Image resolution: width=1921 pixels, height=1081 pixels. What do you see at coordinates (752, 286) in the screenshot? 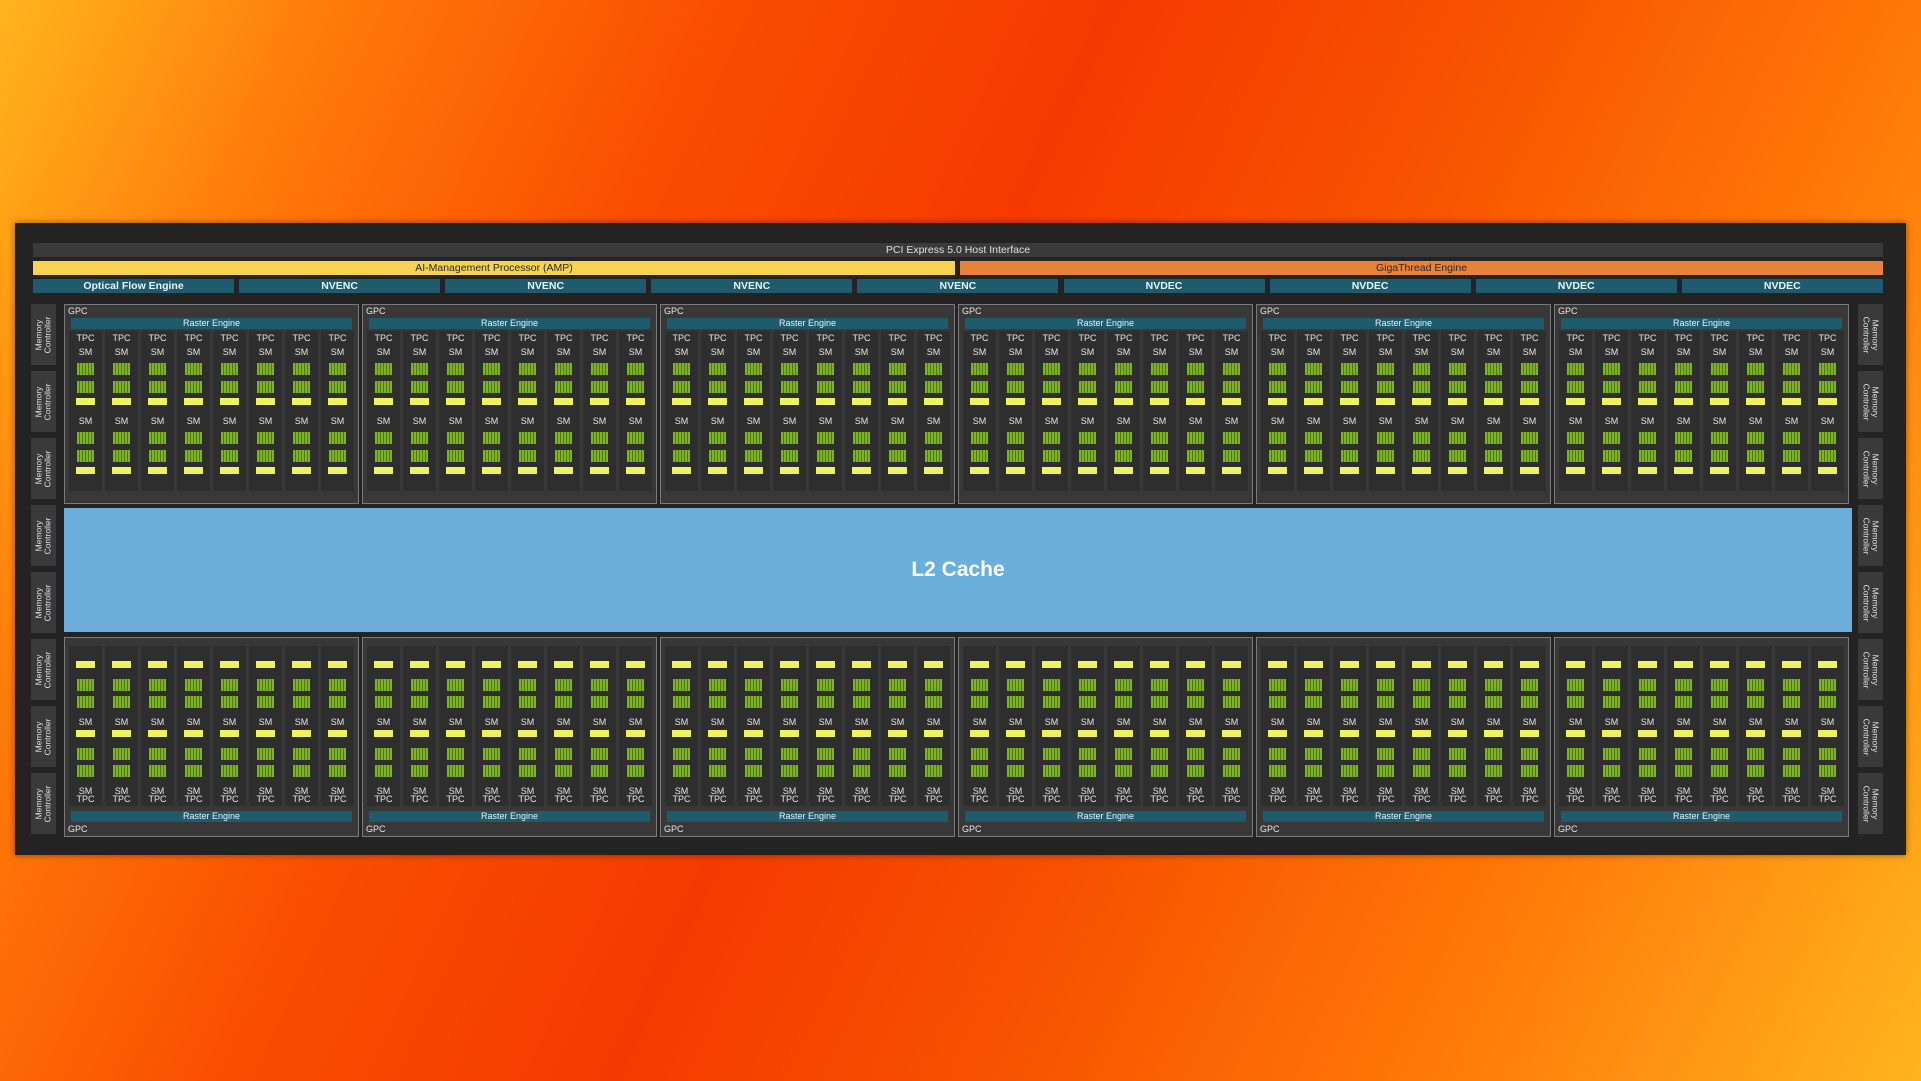
I see `nvenc-engine: NVENC` at bounding box center [752, 286].